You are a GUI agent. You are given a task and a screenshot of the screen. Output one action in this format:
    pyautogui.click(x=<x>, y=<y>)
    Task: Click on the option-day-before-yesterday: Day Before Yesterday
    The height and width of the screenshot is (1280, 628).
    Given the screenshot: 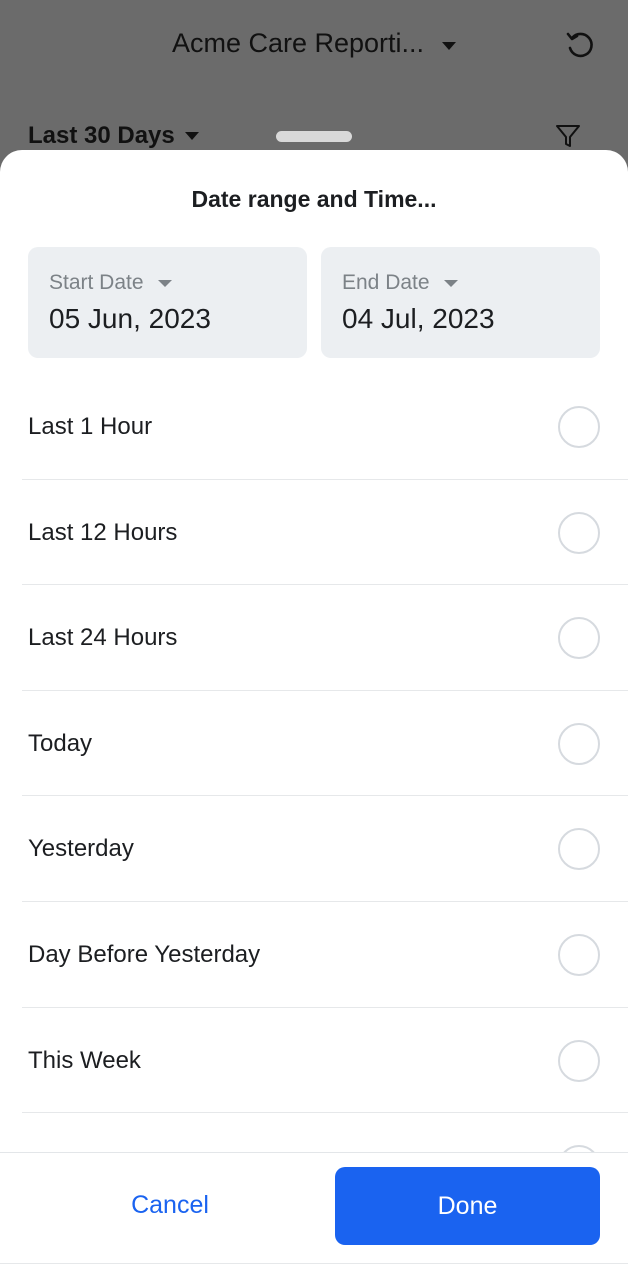 What is the action you would take?
    pyautogui.click(x=325, y=955)
    